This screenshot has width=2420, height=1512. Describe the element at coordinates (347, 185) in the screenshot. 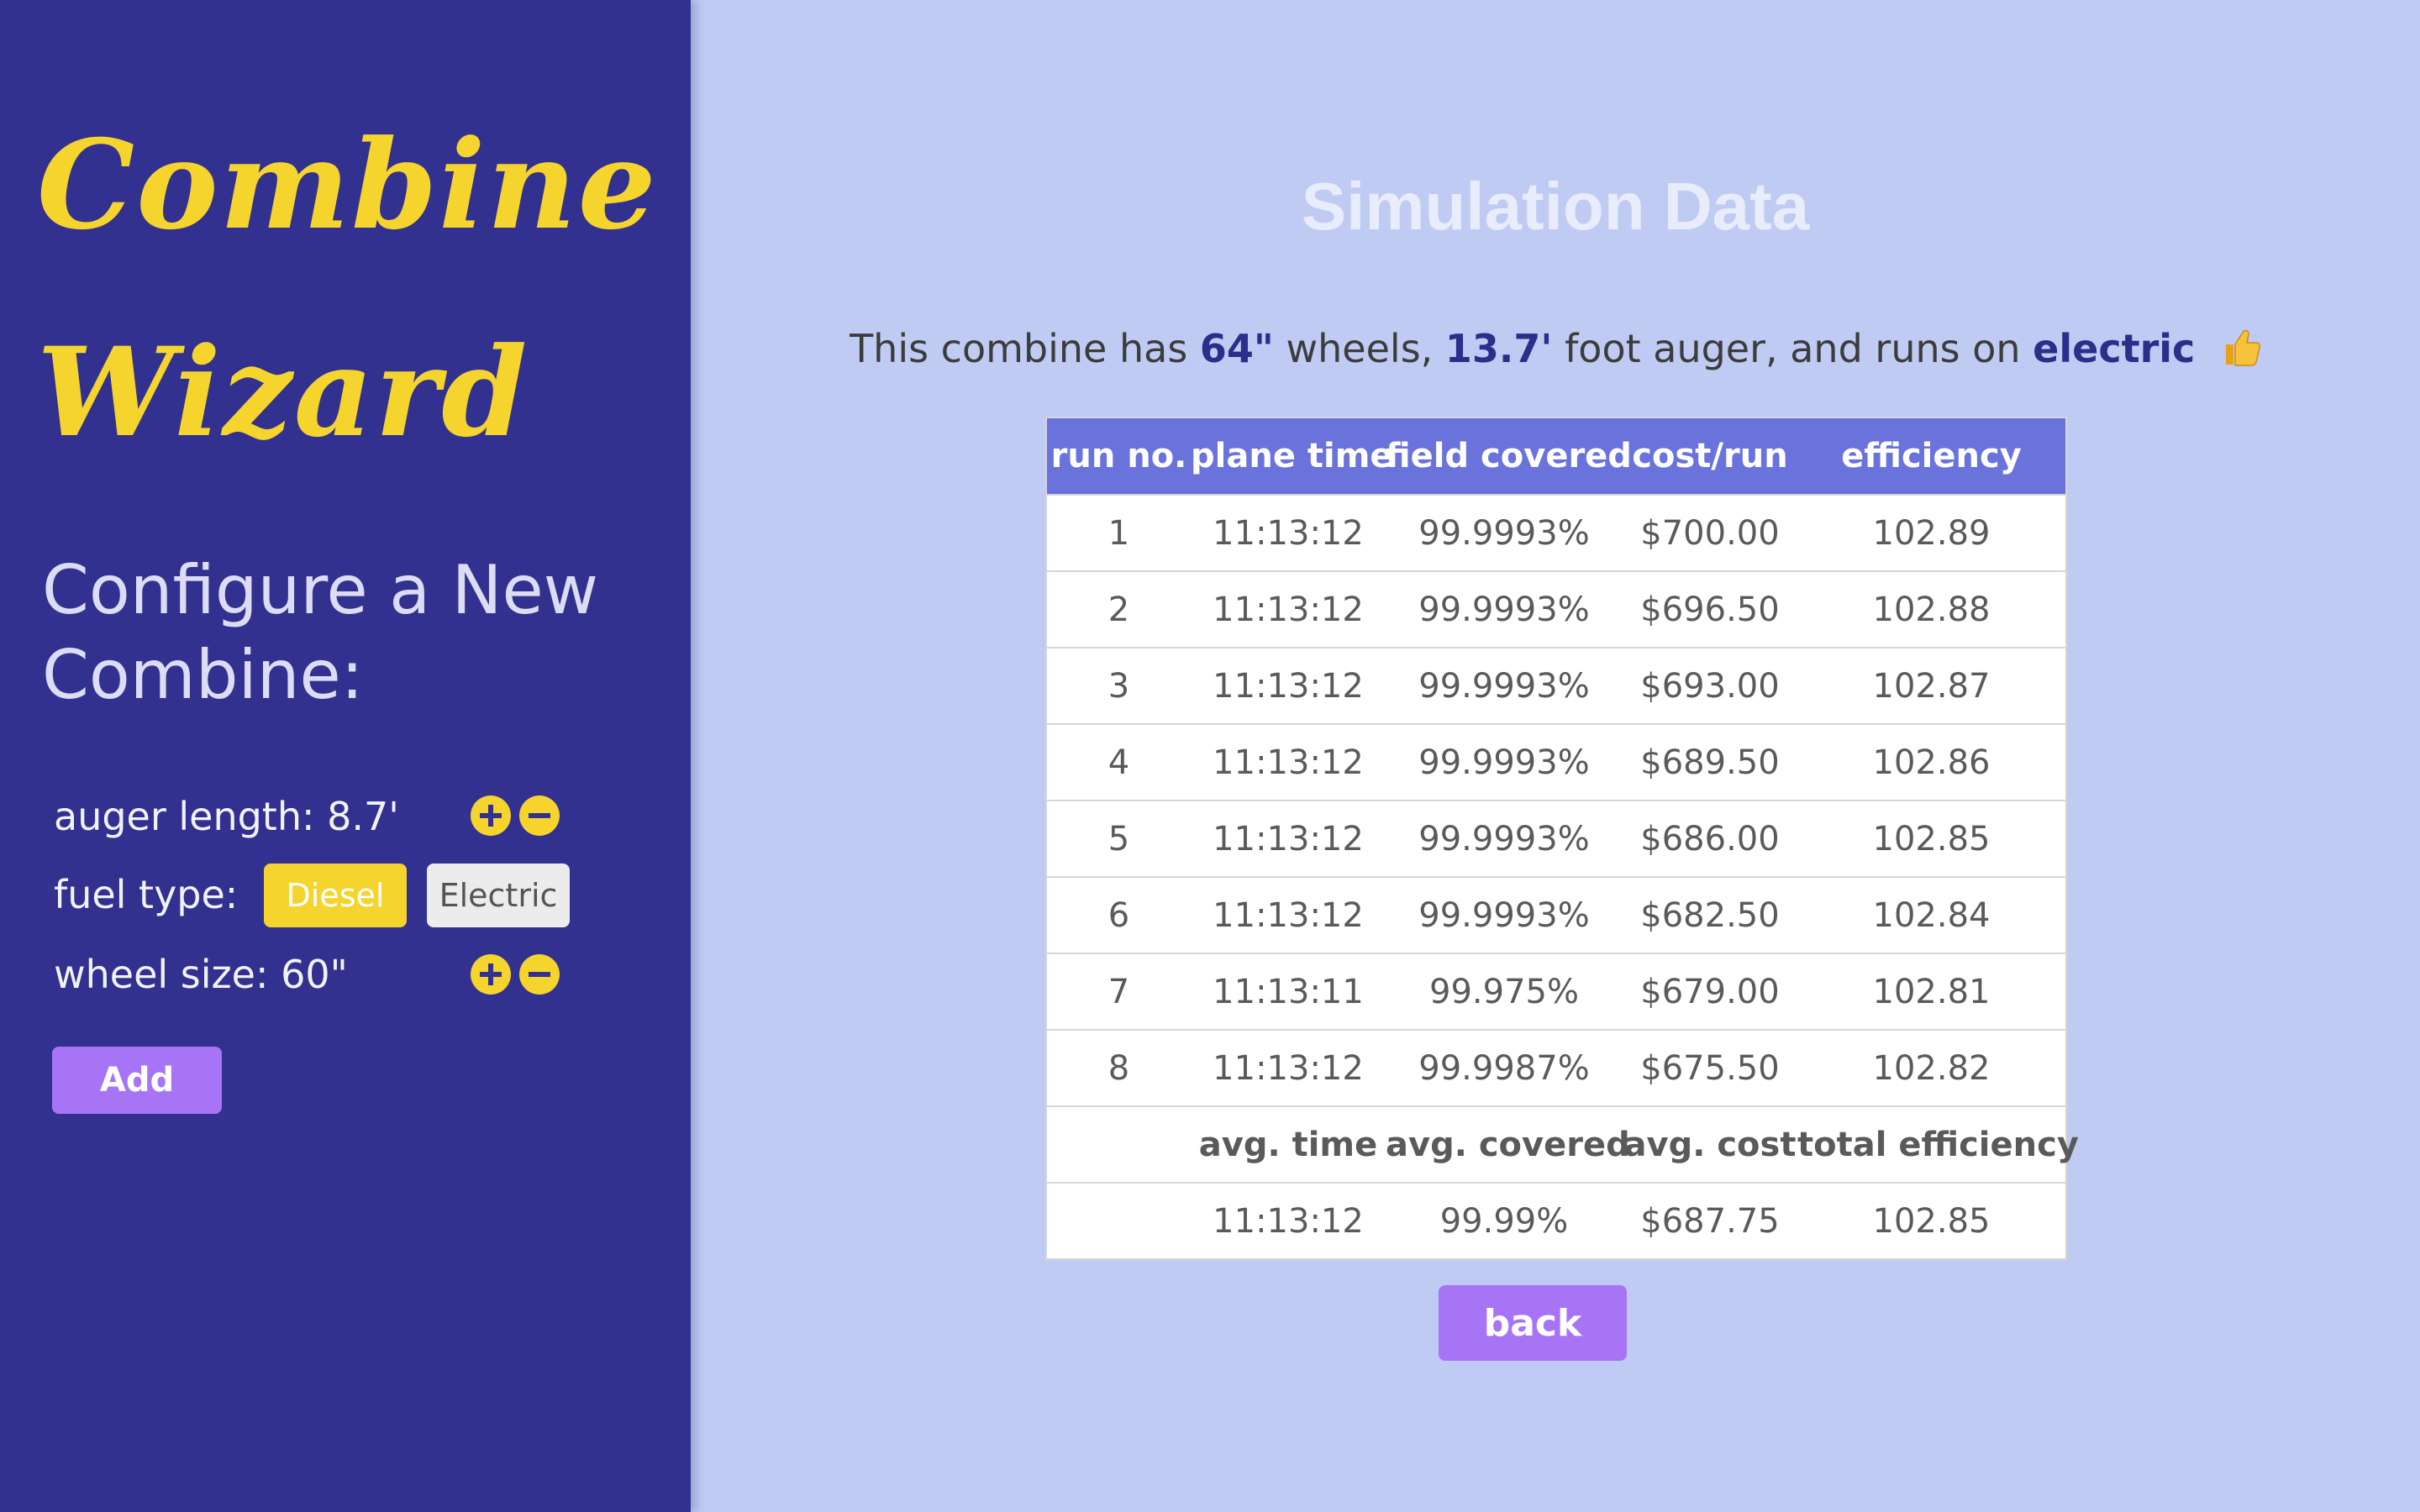

I see `brand-title-line-1: Combine` at that location.